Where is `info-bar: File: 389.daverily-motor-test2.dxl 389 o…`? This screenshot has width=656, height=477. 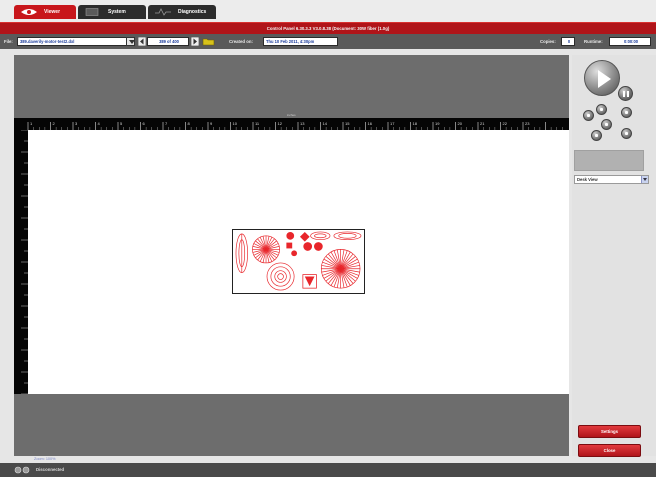
info-bar: File: 389.daverily-motor-test2.dxl 389 o… is located at coordinates (328, 41).